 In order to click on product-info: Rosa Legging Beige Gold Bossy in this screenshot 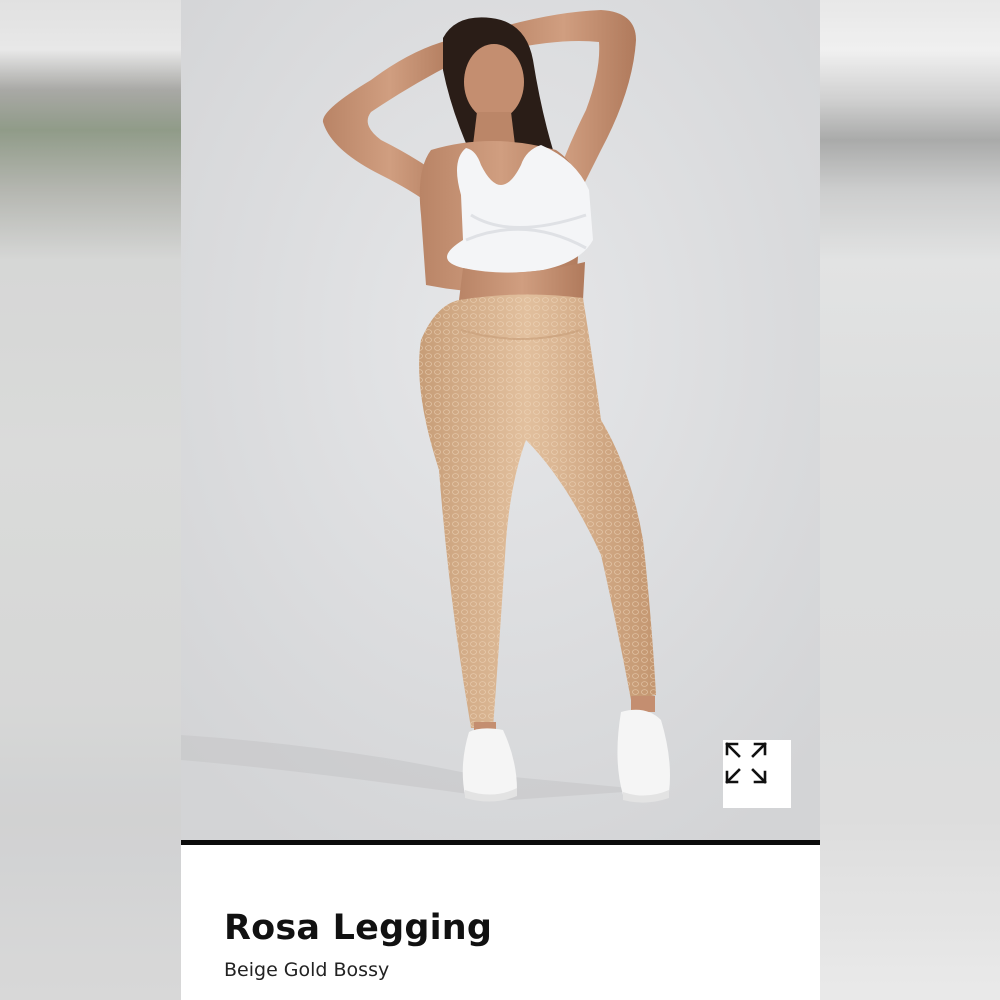, I will do `click(500, 913)`.